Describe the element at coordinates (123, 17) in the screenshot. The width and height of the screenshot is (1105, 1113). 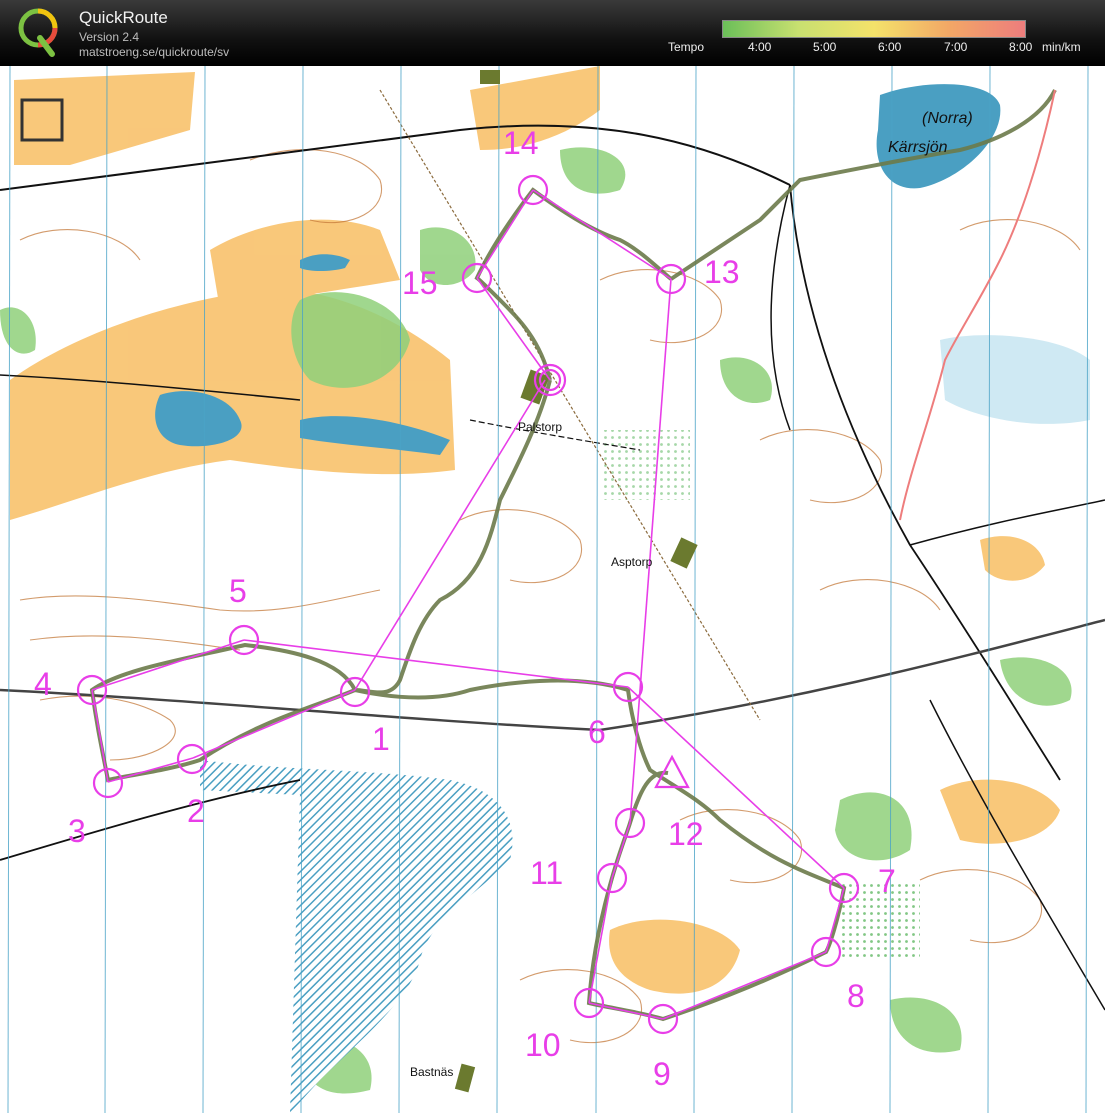
I see `app-title: QuickRoute` at that location.